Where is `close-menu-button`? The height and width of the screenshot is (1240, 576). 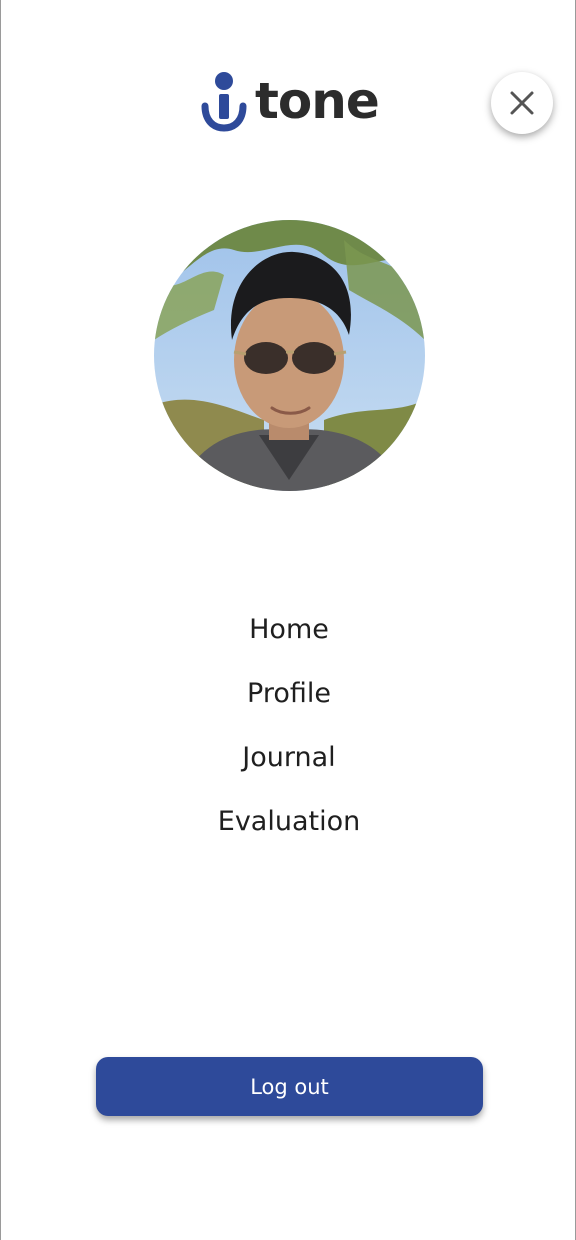
close-menu-button is located at coordinates (522, 103).